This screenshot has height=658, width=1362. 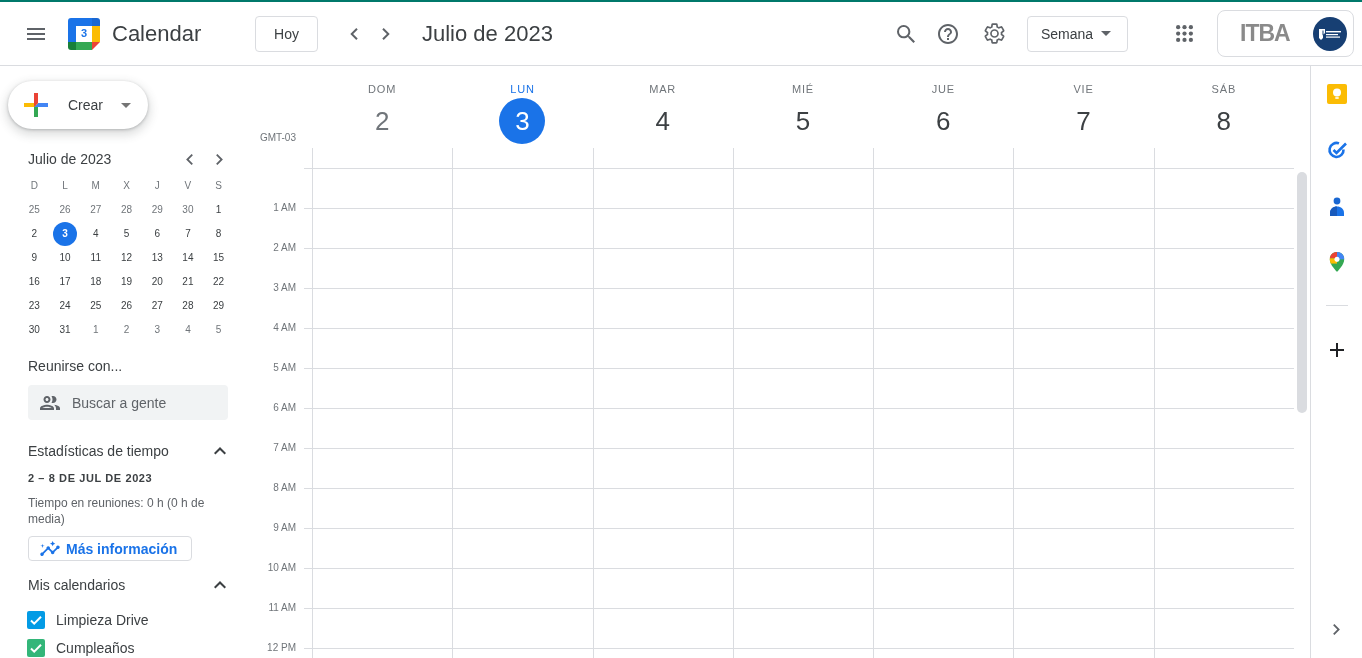 I want to click on create-button: Crear, so click(x=78, y=105).